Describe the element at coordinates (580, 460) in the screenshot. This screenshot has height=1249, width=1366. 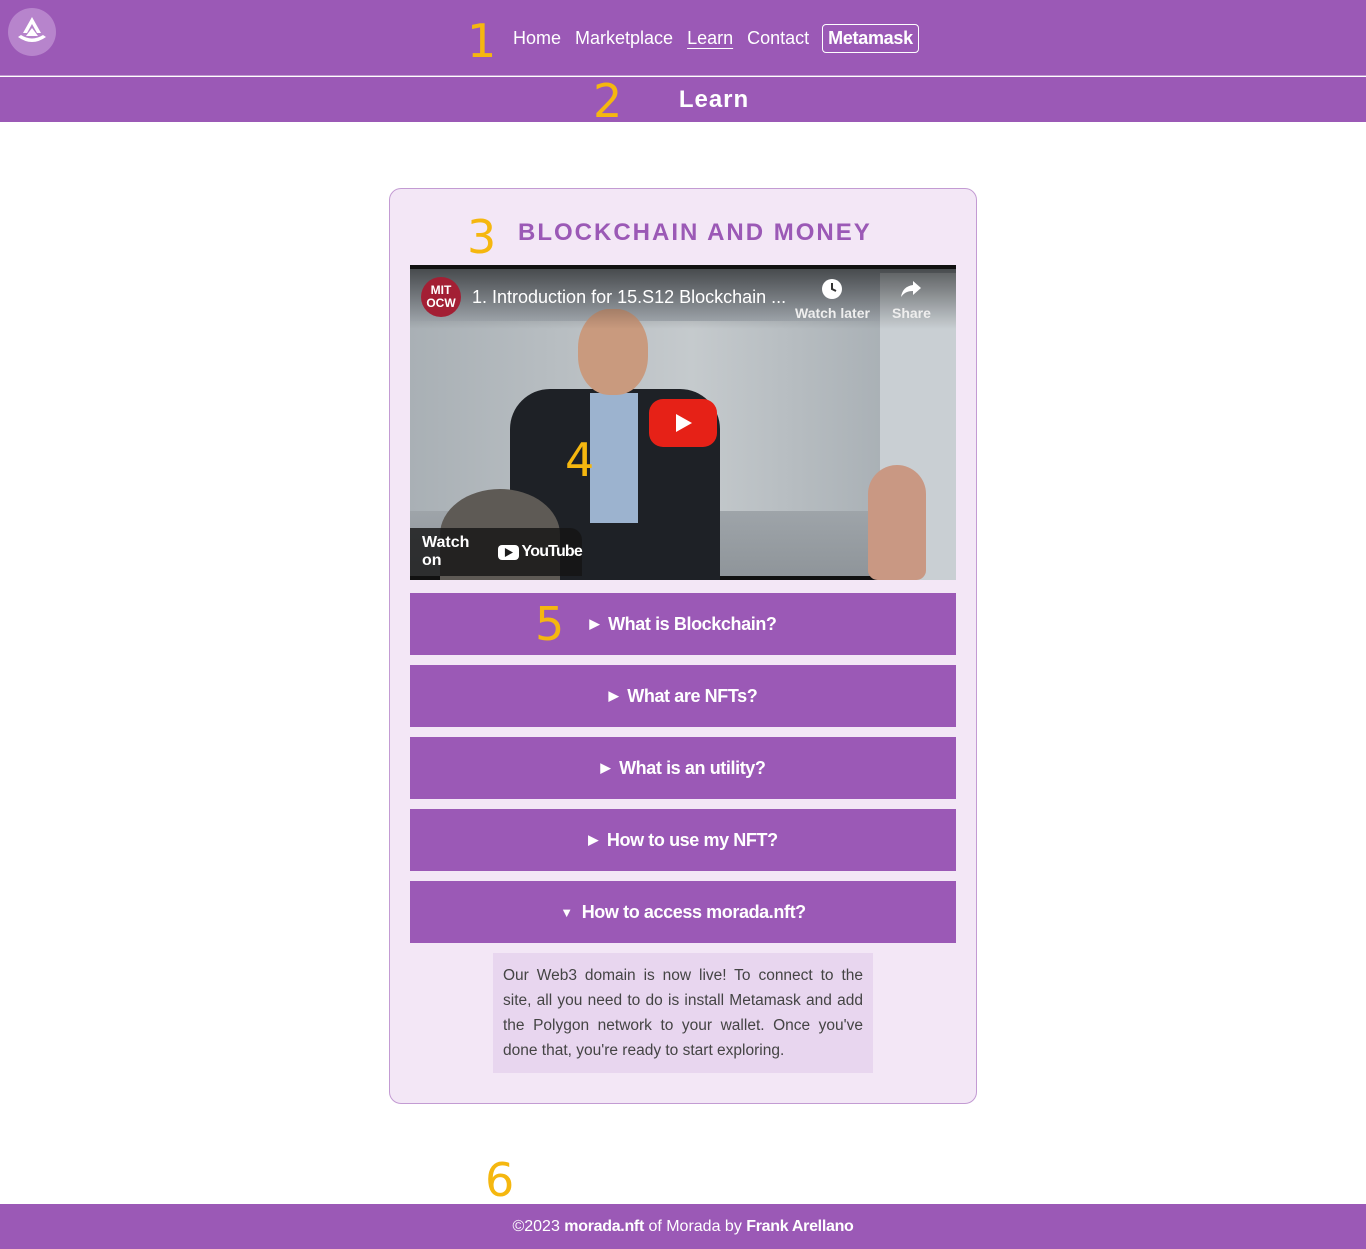
I see `annotation-4: 4` at that location.